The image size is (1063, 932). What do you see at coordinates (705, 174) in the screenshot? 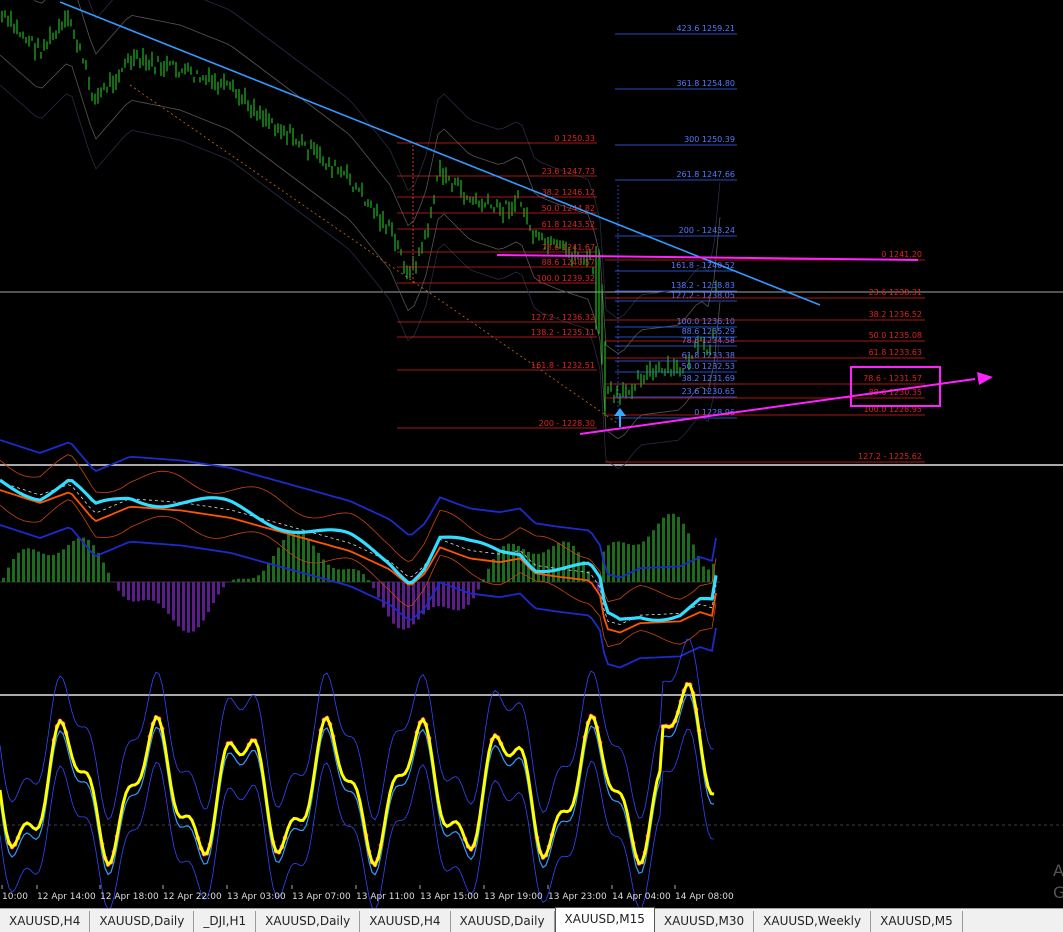
I see `fib-label: 261.8 1247.66` at bounding box center [705, 174].